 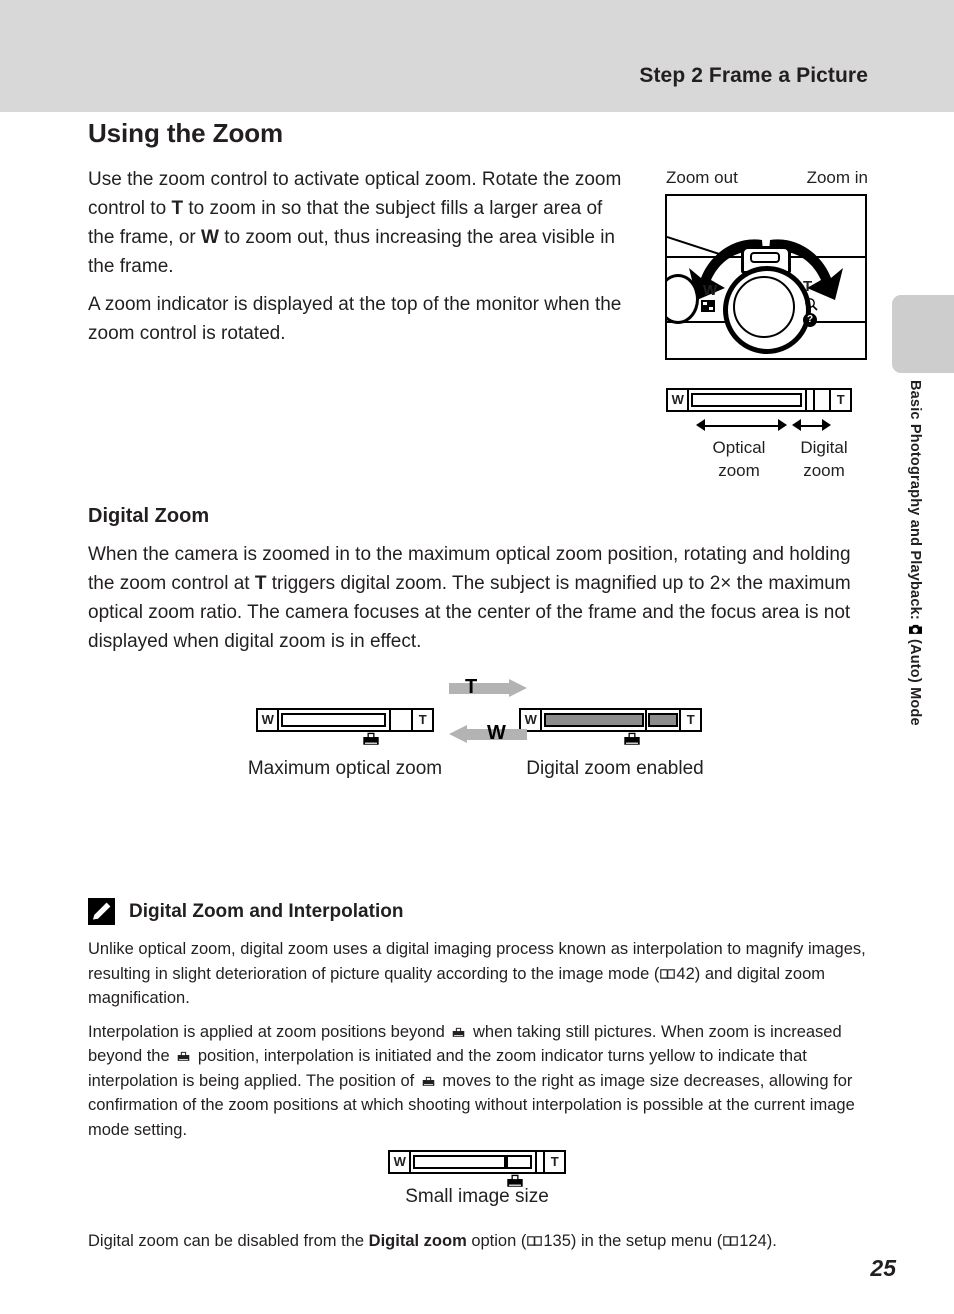 What do you see at coordinates (759, 463) in the screenshot?
I see `zoom-range-labels: Optical zoom Digital zoom` at bounding box center [759, 463].